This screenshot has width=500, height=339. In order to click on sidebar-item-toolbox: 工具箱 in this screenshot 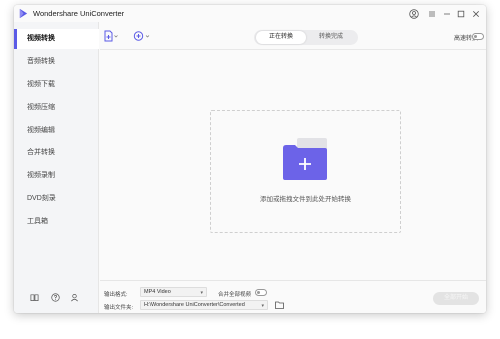, I will do `click(56, 222)`.